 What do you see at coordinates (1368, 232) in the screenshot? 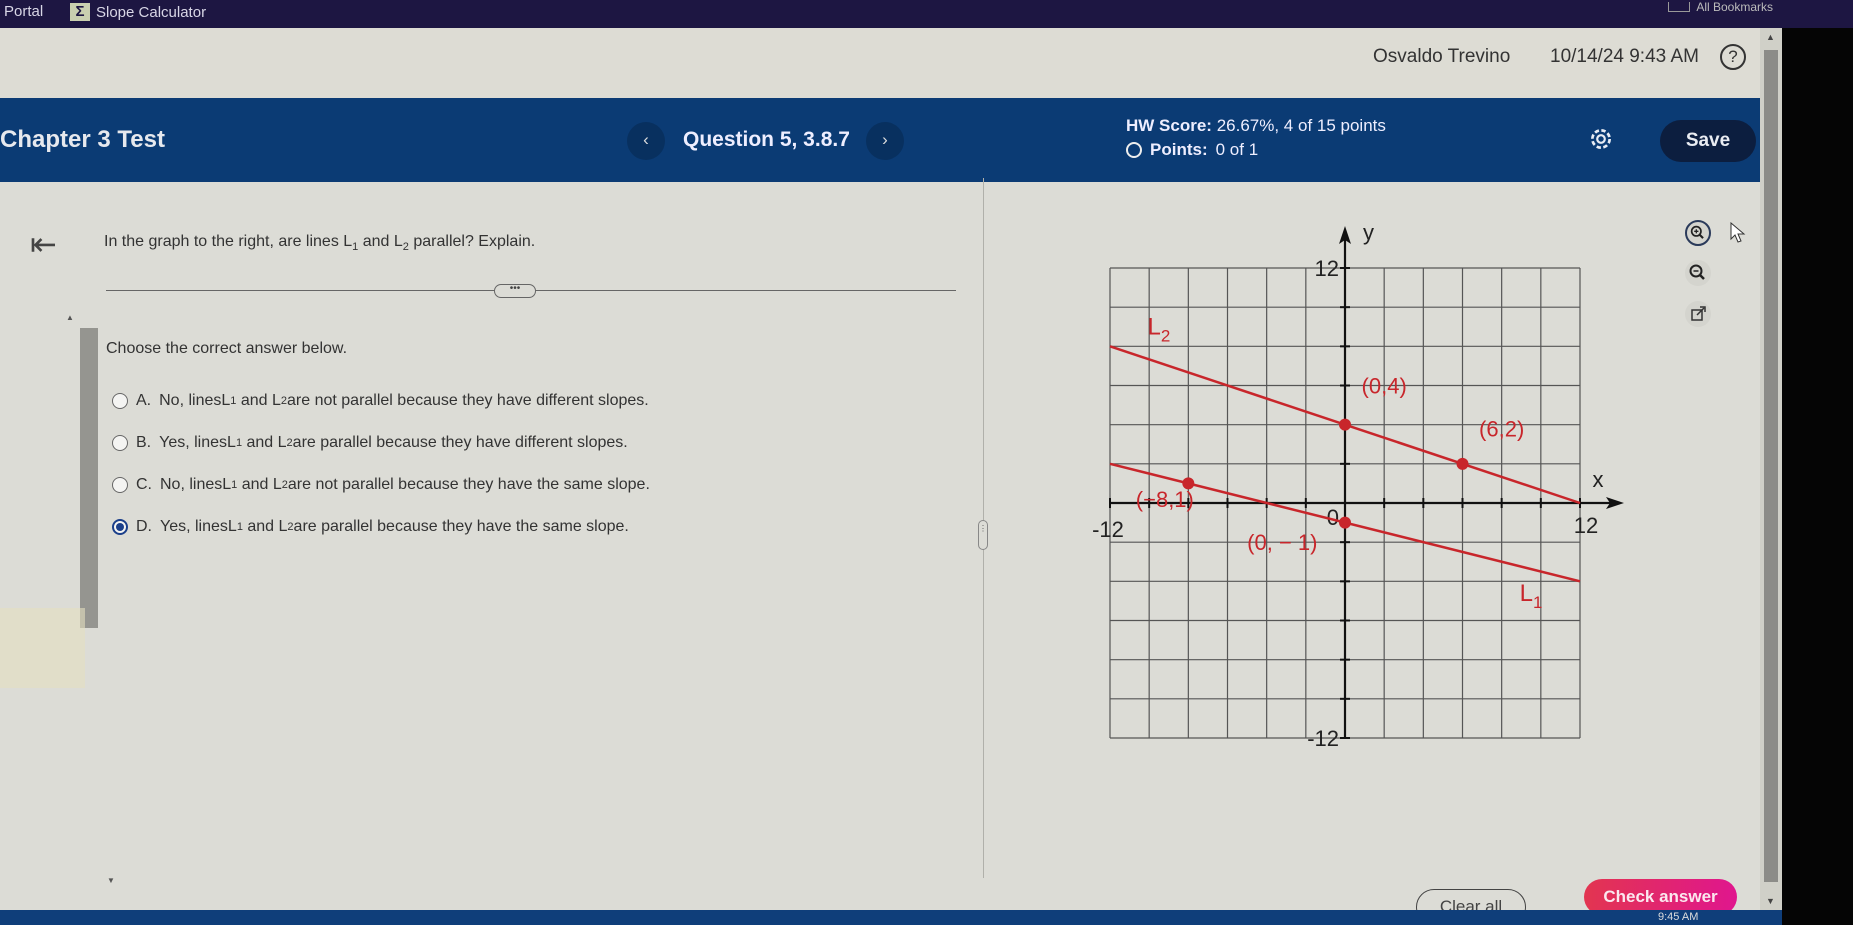
I see `y-axis-label: y` at bounding box center [1368, 232].